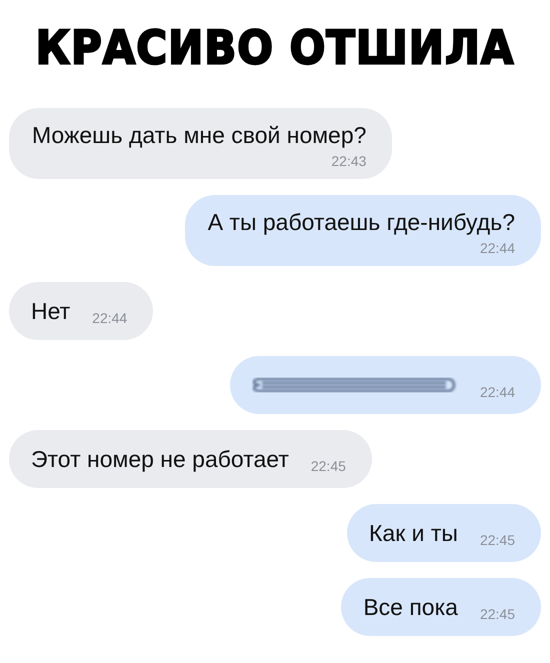 This screenshot has width=550, height=663. I want to click on message-text: Можешь дать мне свой номер?, so click(199, 135).